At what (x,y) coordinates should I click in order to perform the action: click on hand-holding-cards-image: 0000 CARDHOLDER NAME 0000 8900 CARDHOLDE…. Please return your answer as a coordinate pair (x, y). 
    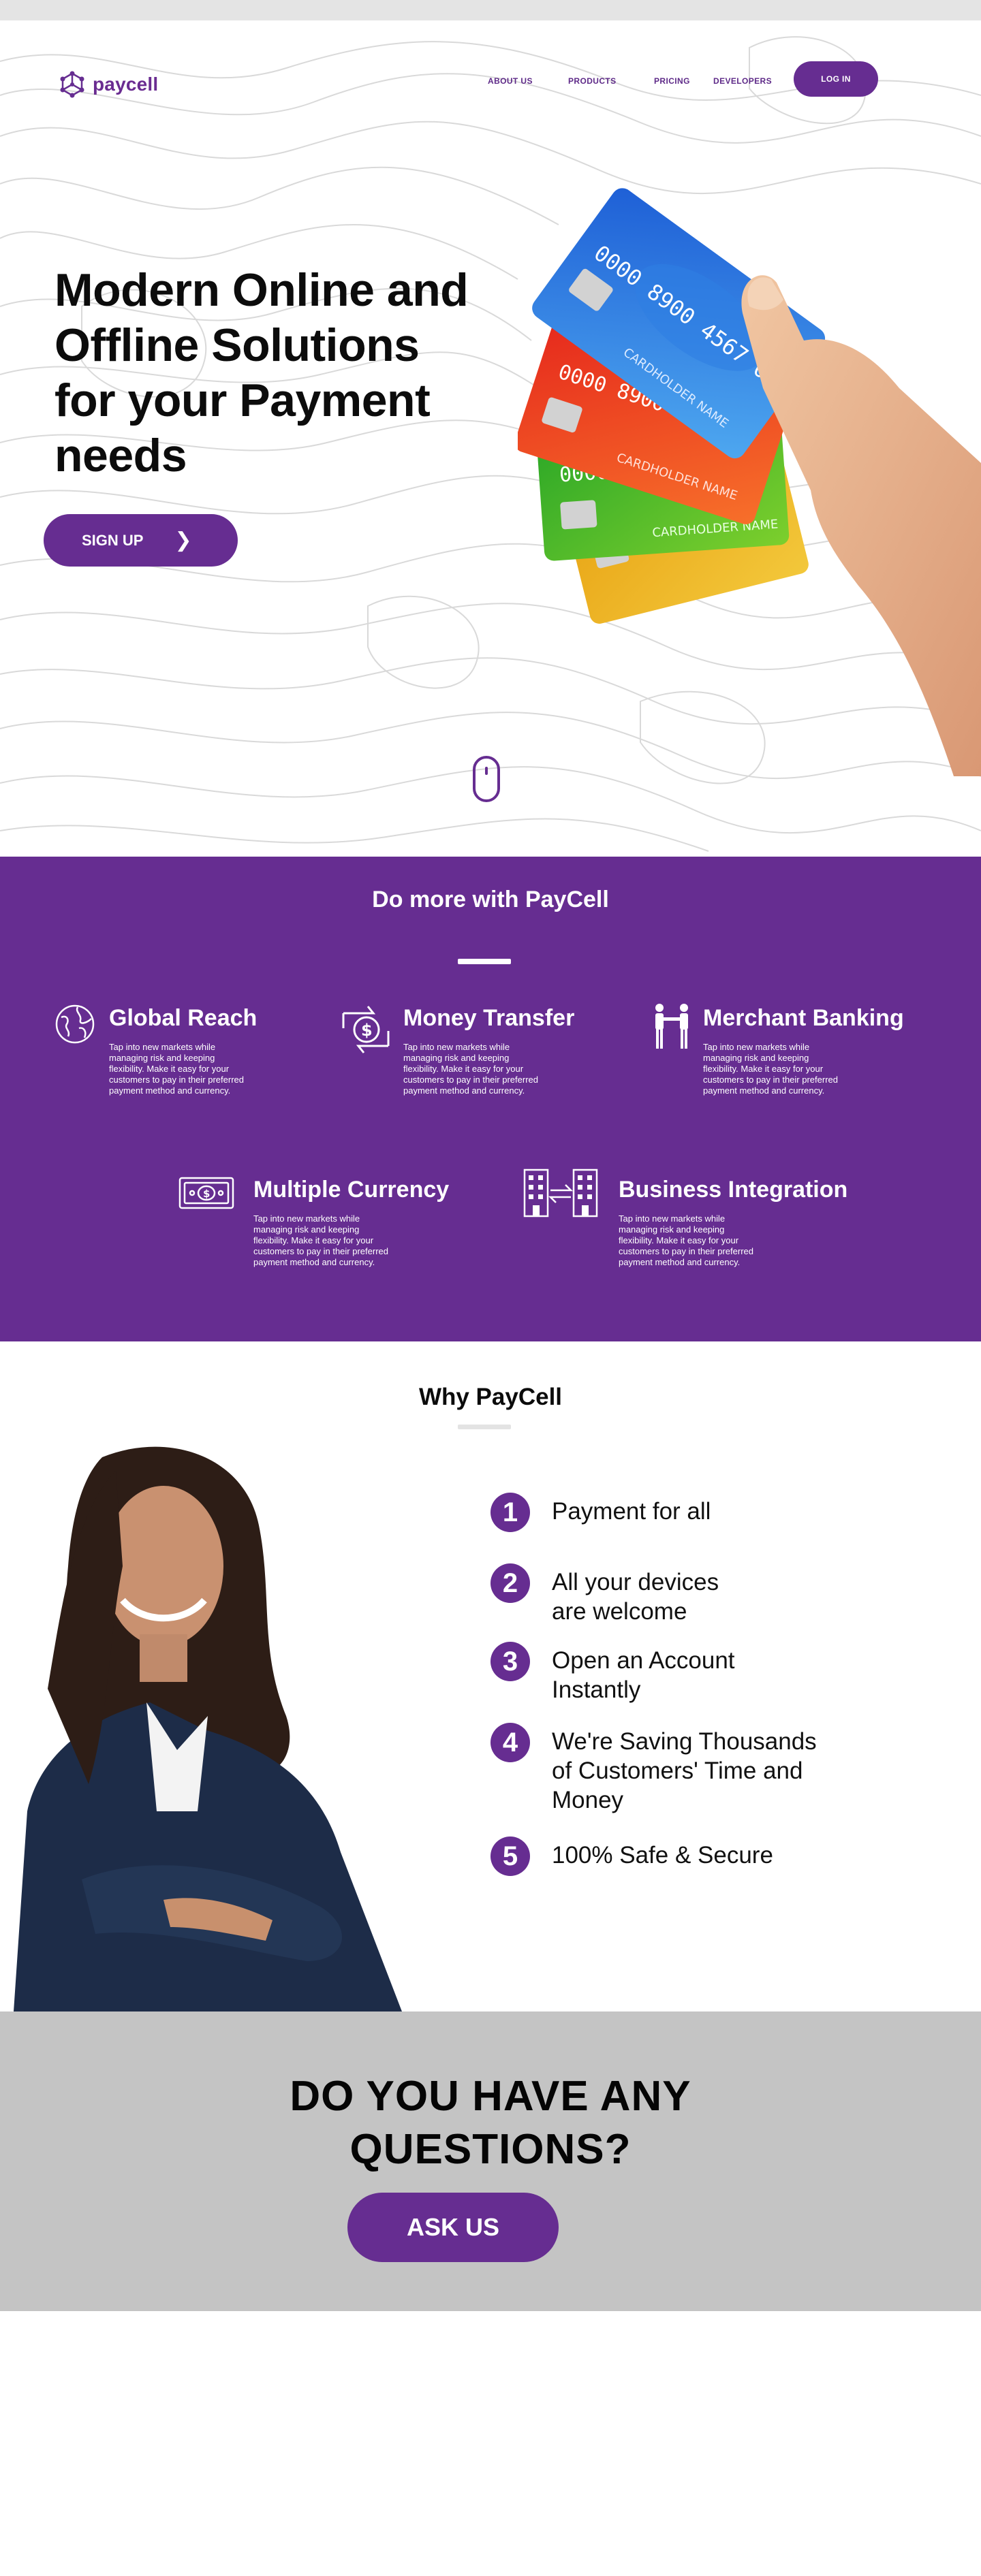
    Looking at the image, I should click on (750, 482).